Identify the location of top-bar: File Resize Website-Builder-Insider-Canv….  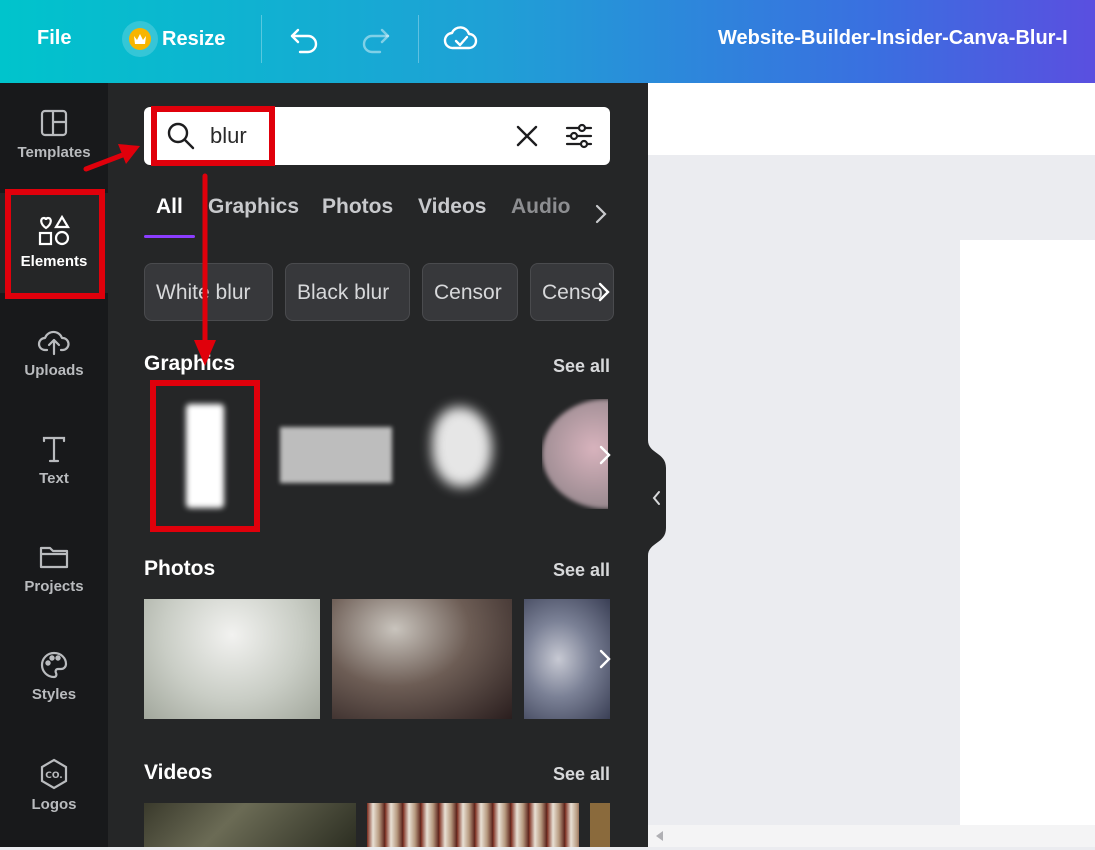
(547, 41).